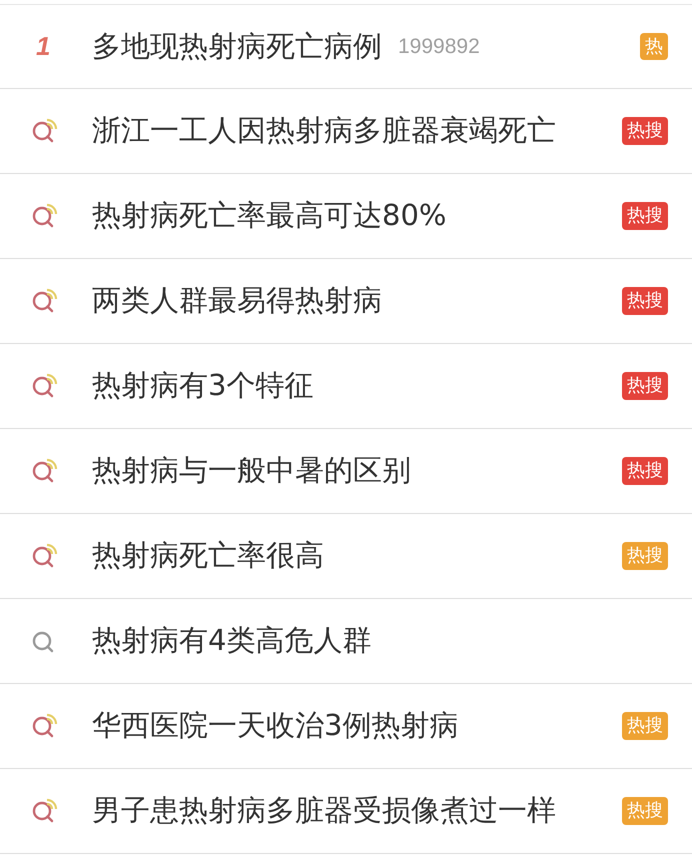 This screenshot has width=692, height=863. Describe the element at coordinates (251, 470) in the screenshot. I see `topic-title: 热射病与一般中暑的区别` at that location.